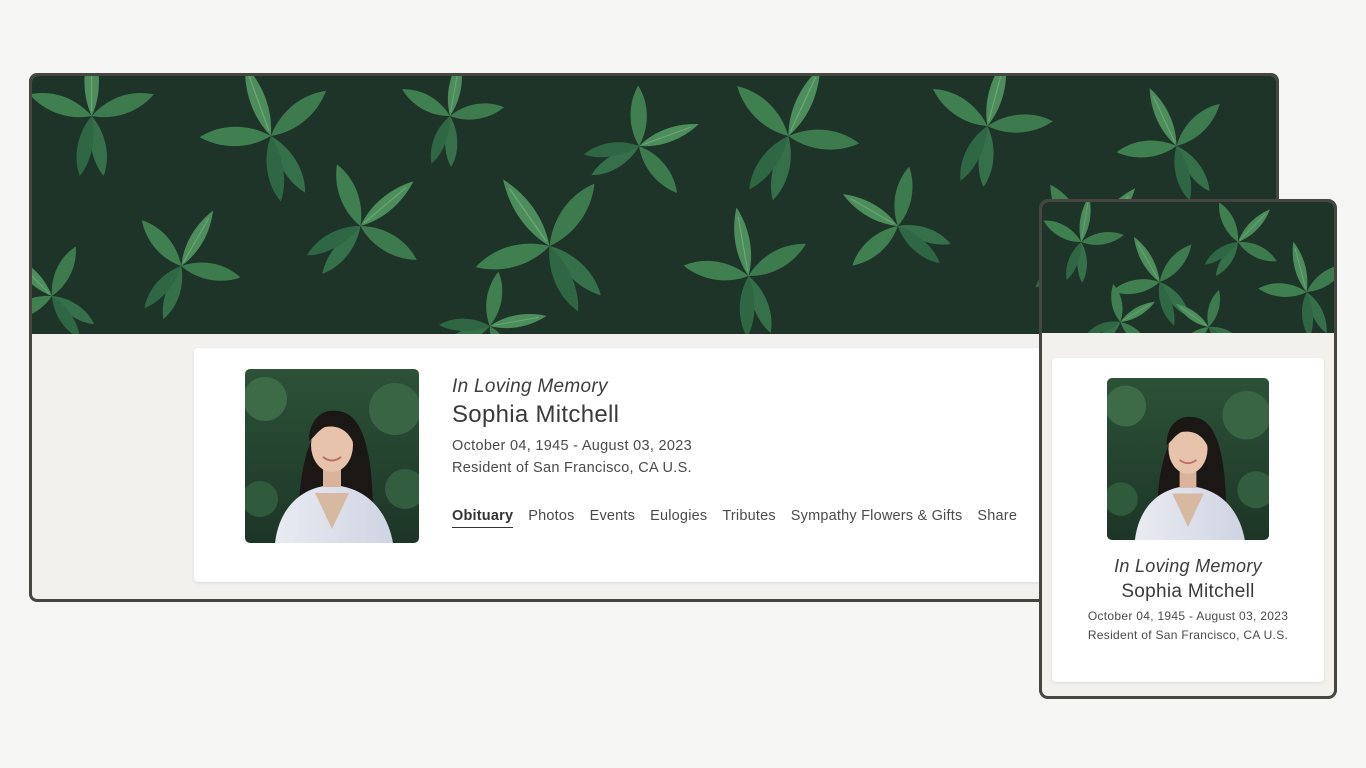 The image size is (1366, 768). Describe the element at coordinates (997, 518) in the screenshot. I see `tab-share: Share` at that location.